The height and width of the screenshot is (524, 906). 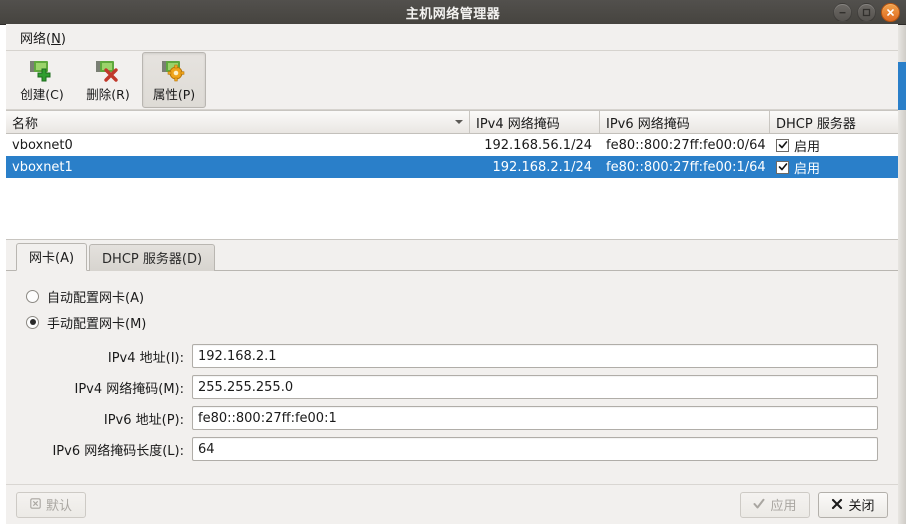 I want to click on remove-button-label: 删除(R), so click(x=108, y=94).